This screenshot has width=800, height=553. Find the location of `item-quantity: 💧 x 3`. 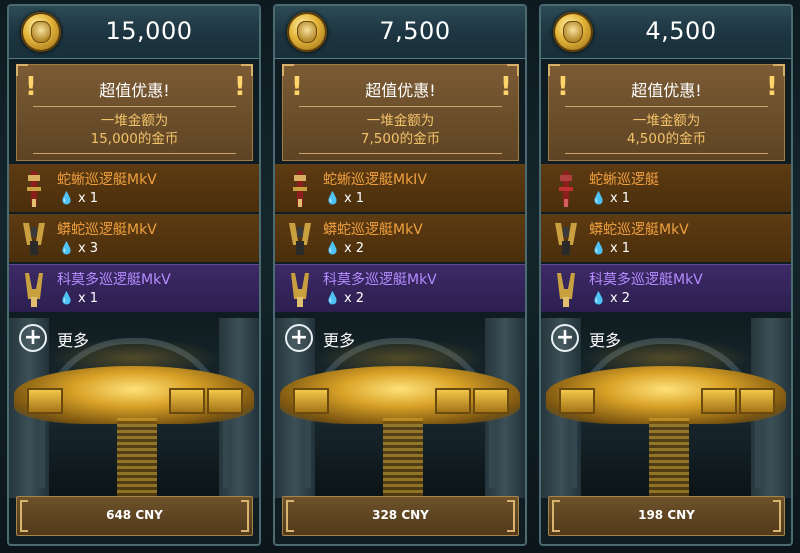

item-quantity: 💧 x 3 is located at coordinates (78, 248).